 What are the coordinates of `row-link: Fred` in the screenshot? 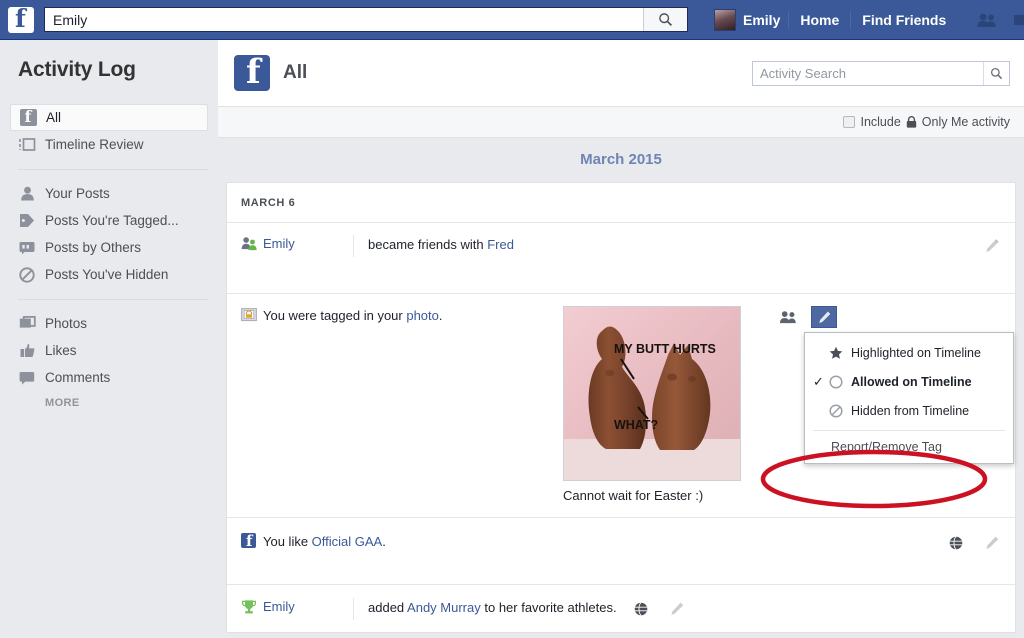 It's located at (500, 244).